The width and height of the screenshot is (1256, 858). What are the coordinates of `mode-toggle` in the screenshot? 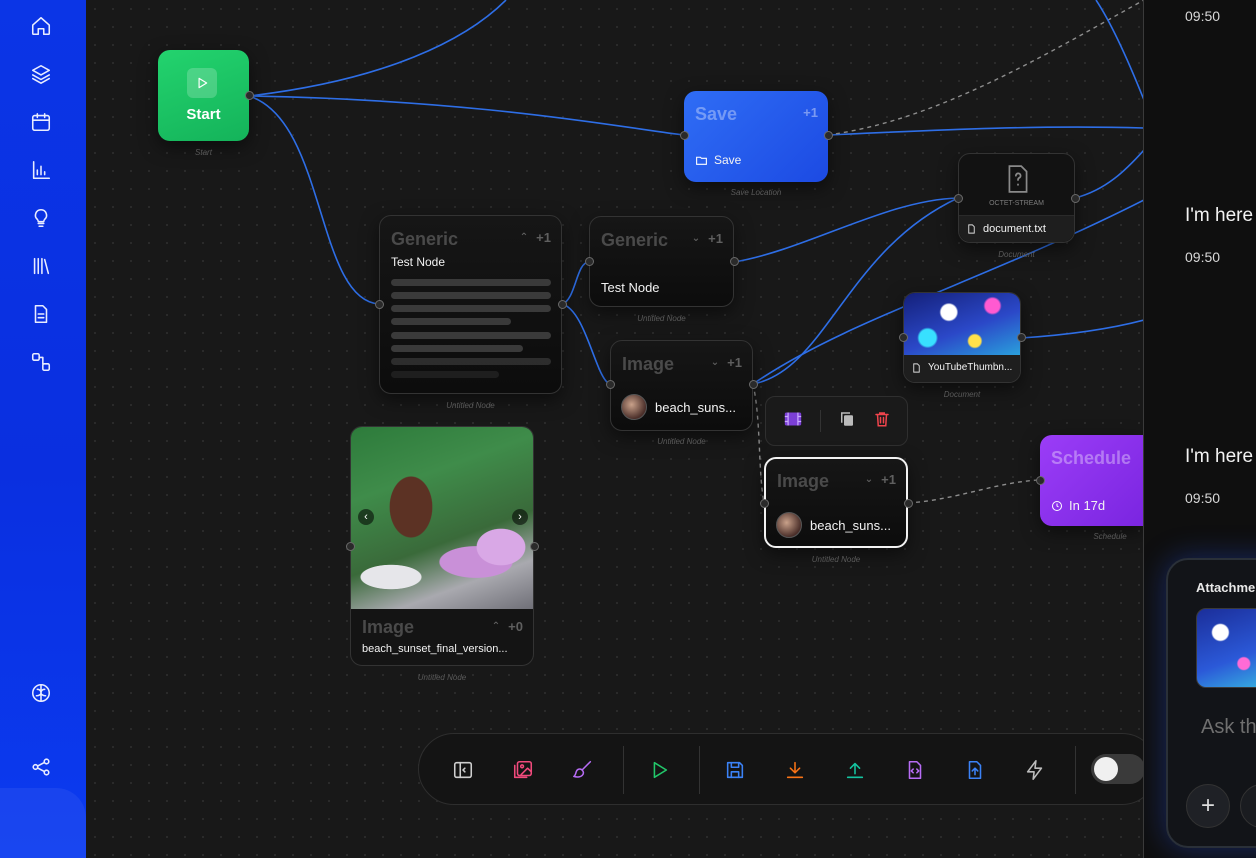 It's located at (1117, 769).